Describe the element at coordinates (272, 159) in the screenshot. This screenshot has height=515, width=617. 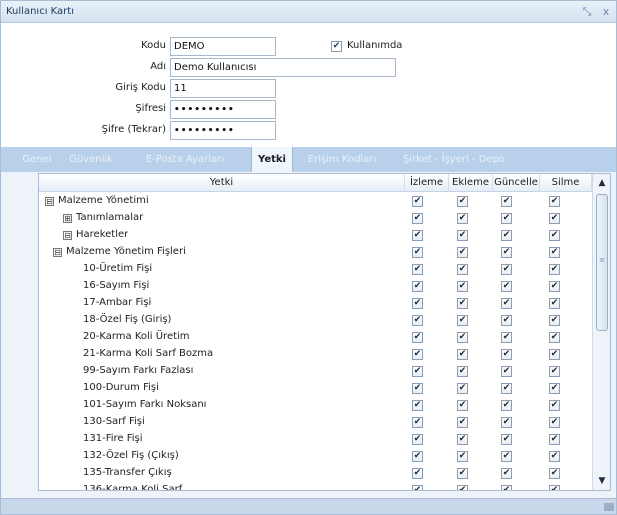
I see `tab-yetki: Yetki` at that location.